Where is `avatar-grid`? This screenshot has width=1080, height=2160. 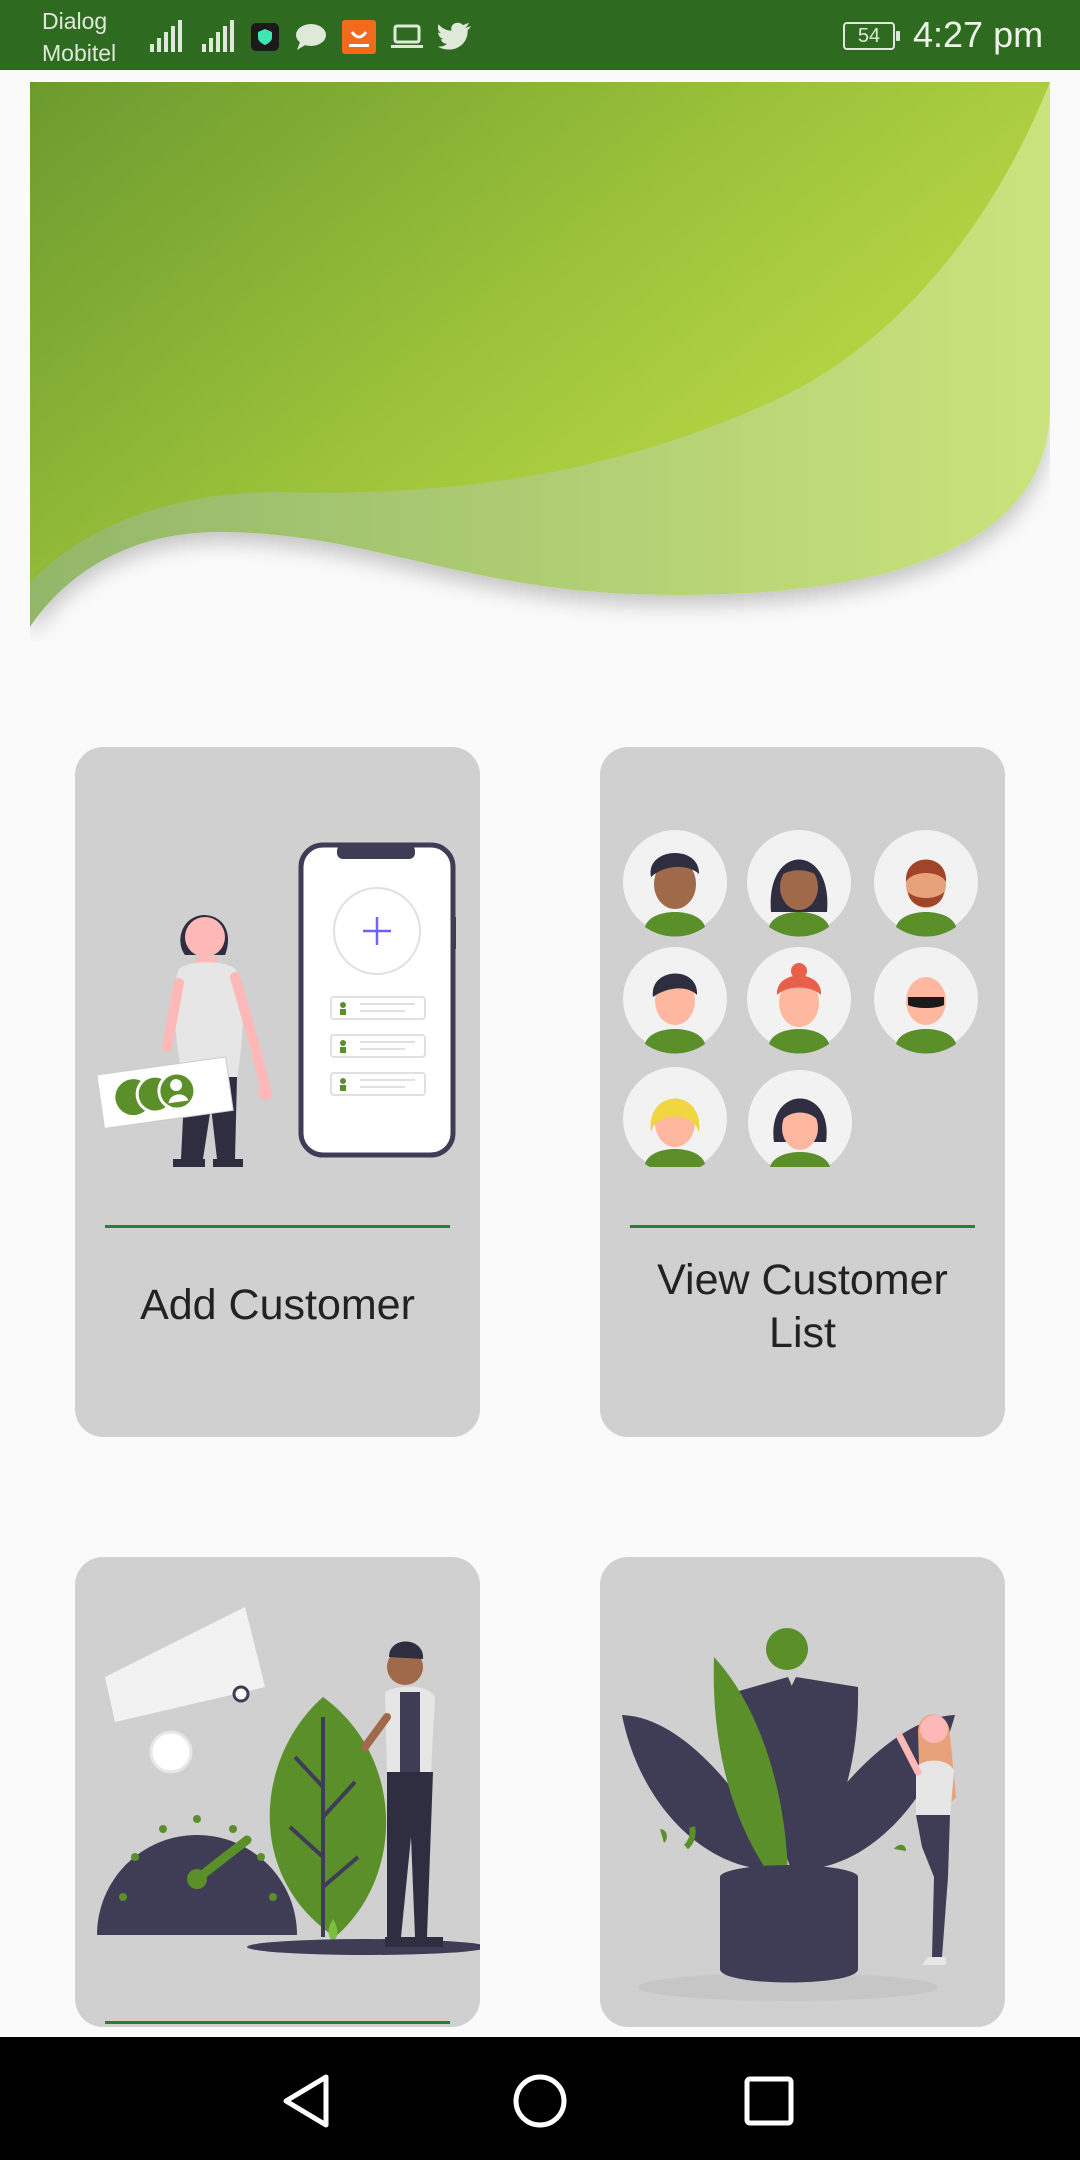 avatar-grid is located at coordinates (800, 998).